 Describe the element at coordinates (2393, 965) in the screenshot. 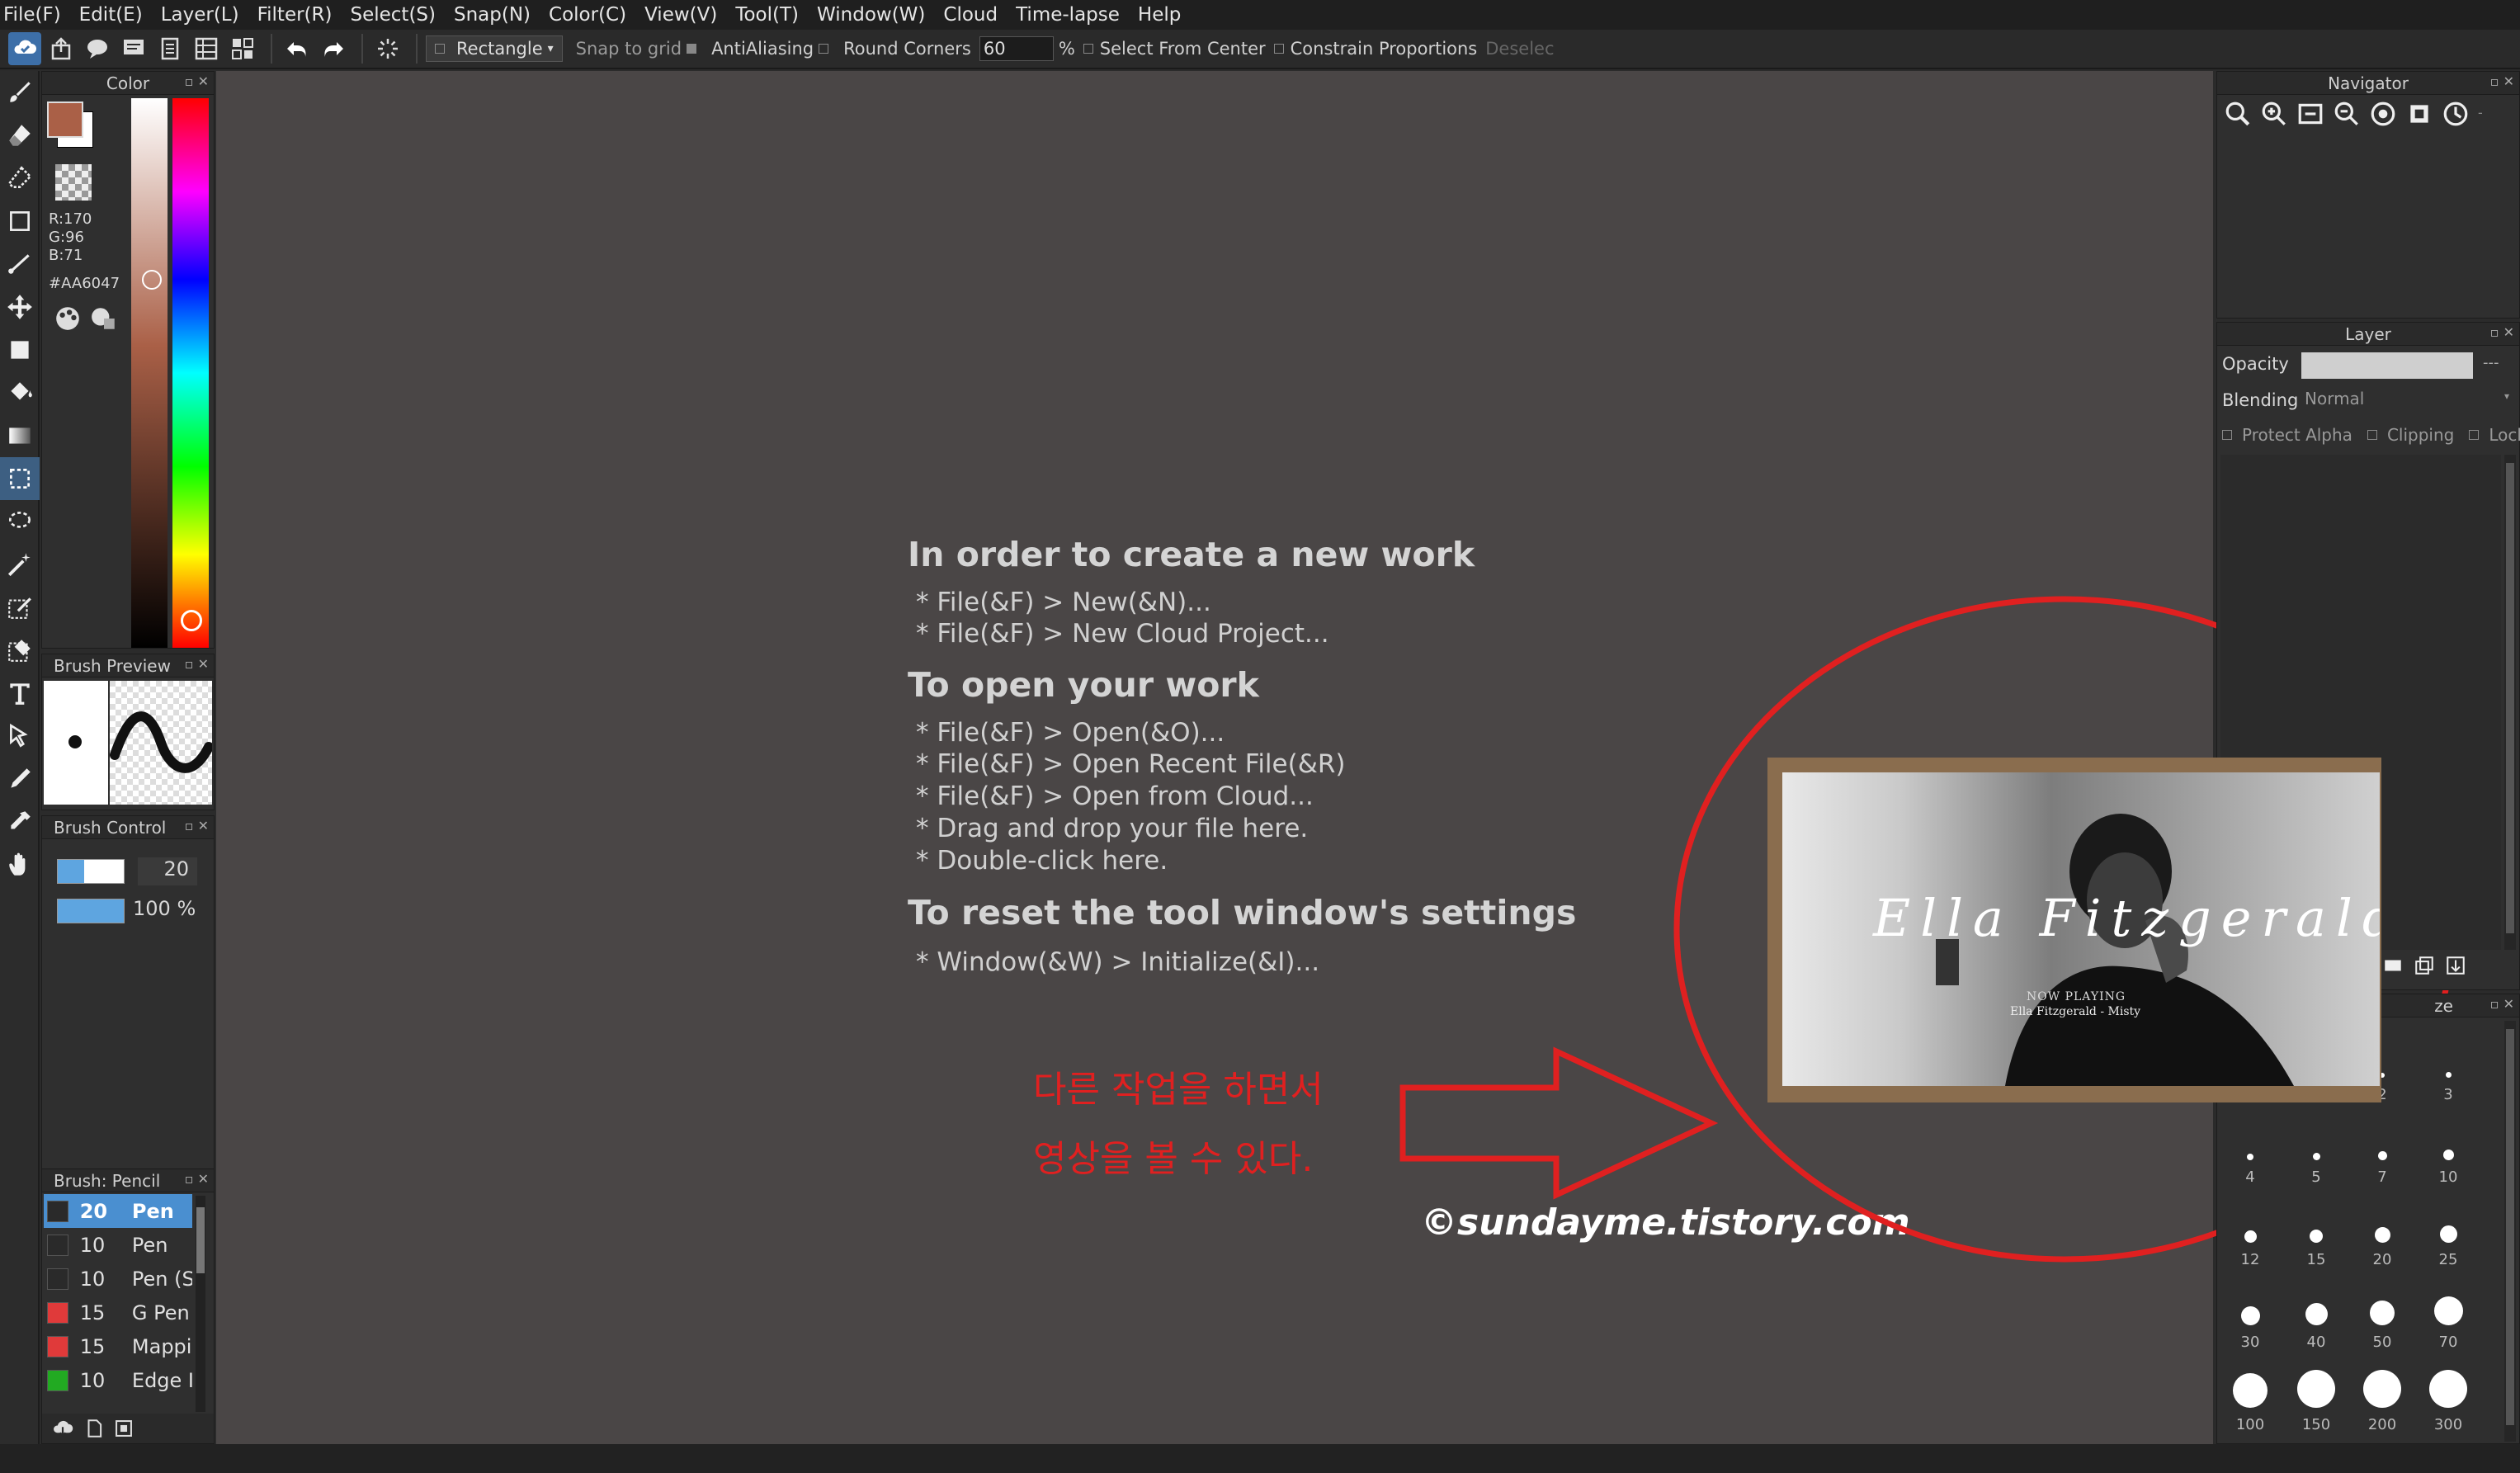

I see `layer-new-icon` at that location.